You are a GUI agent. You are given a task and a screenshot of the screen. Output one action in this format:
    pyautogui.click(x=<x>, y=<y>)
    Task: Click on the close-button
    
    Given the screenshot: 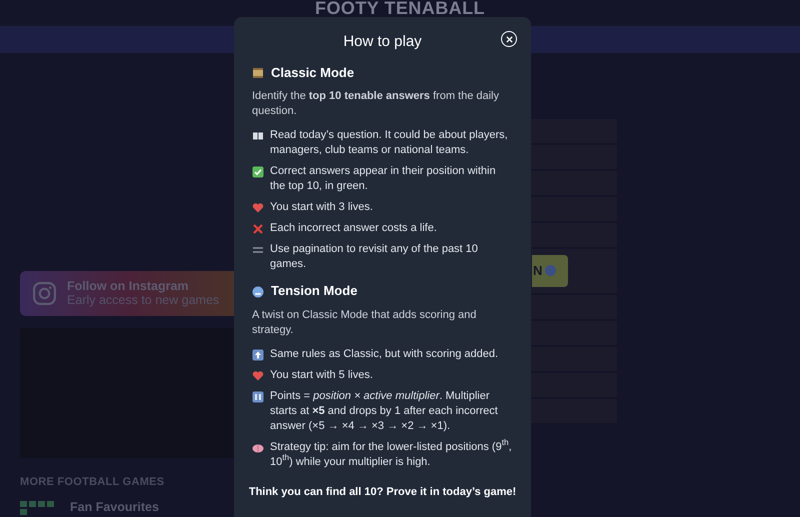 What is the action you would take?
    pyautogui.click(x=509, y=39)
    